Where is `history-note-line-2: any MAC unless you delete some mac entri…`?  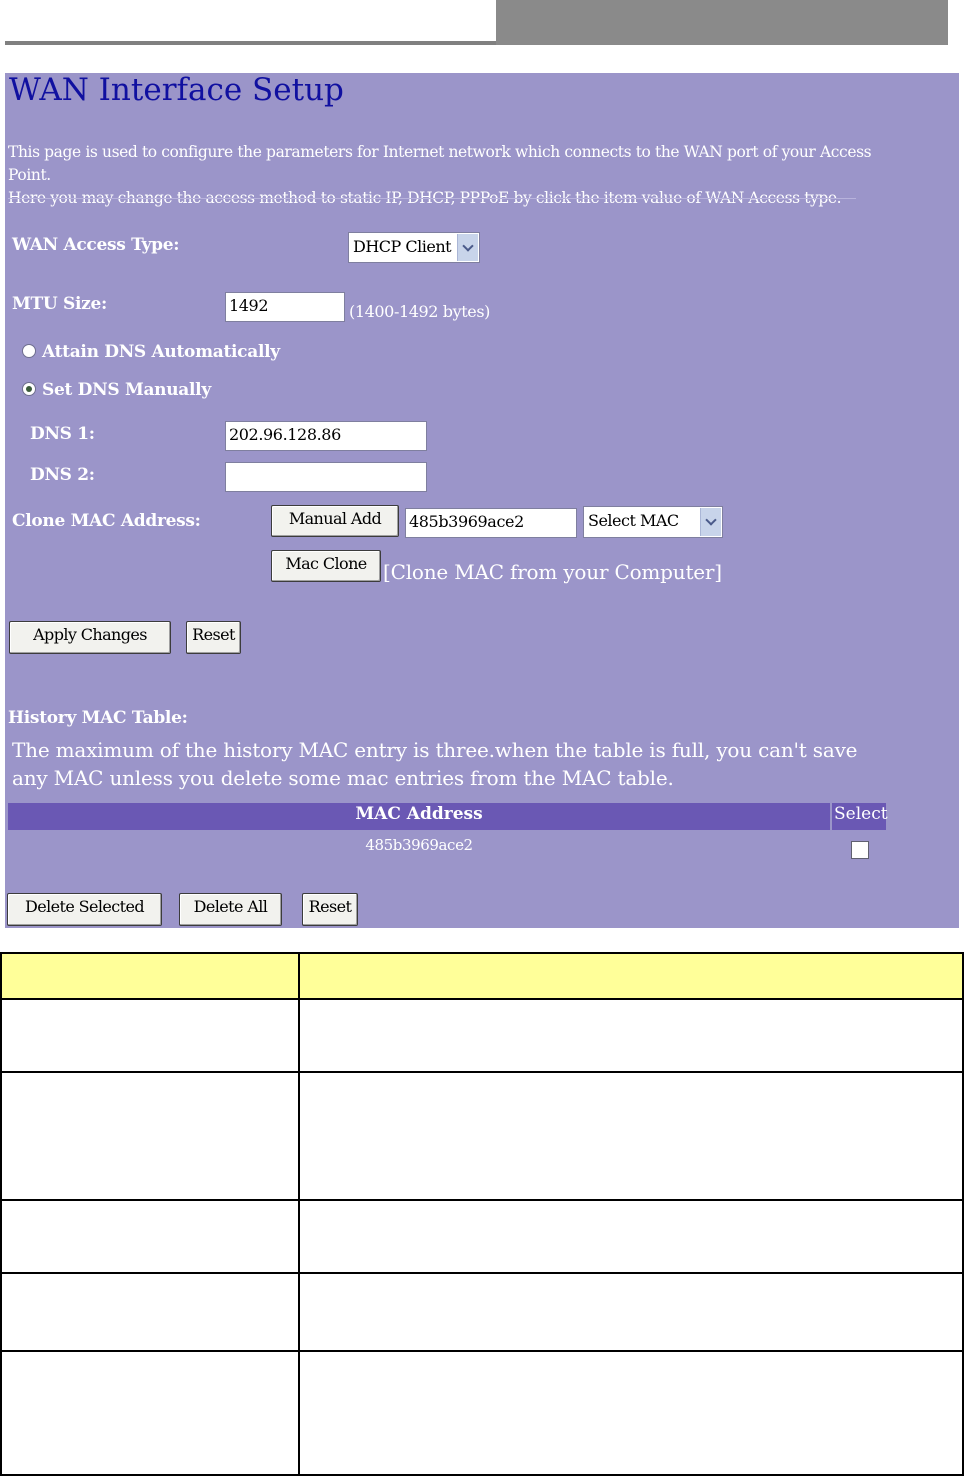 history-note-line-2: any MAC unless you delete some mac entri… is located at coordinates (343, 778).